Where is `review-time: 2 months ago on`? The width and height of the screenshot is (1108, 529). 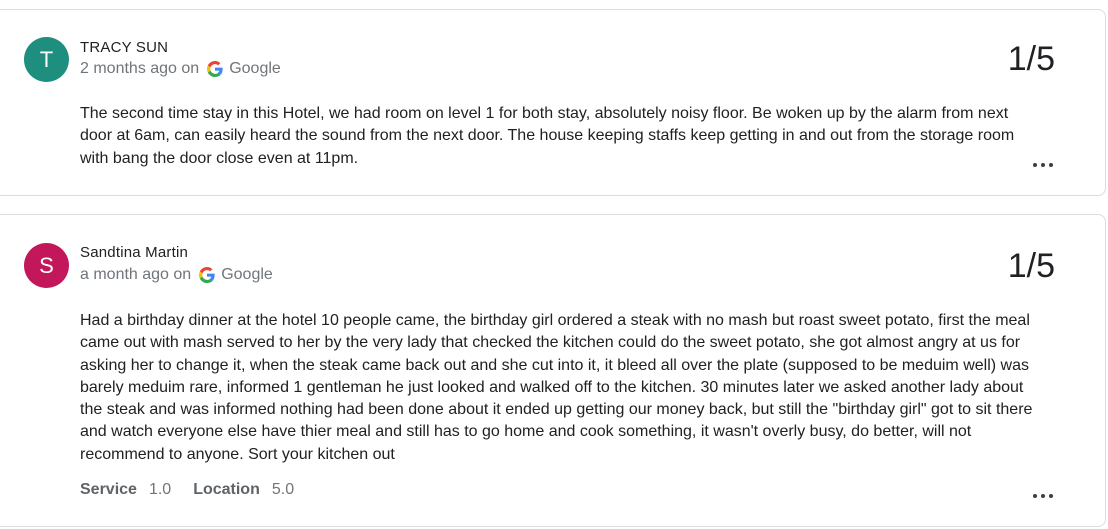
review-time: 2 months ago on is located at coordinates (140, 68).